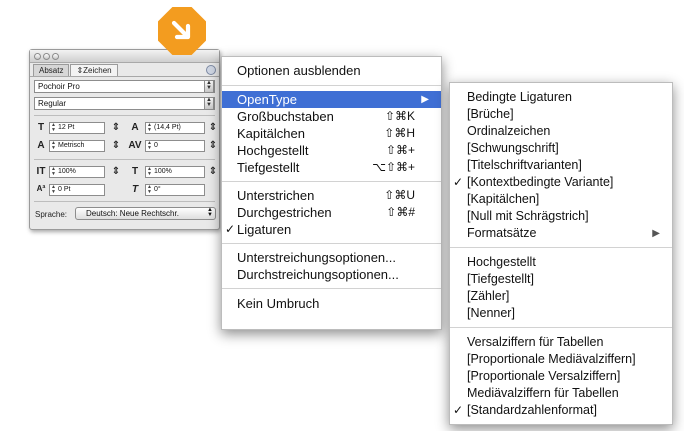 This screenshot has width=684, height=431. What do you see at coordinates (181, 30) in the screenshot?
I see `arrow-down-right-icon` at bounding box center [181, 30].